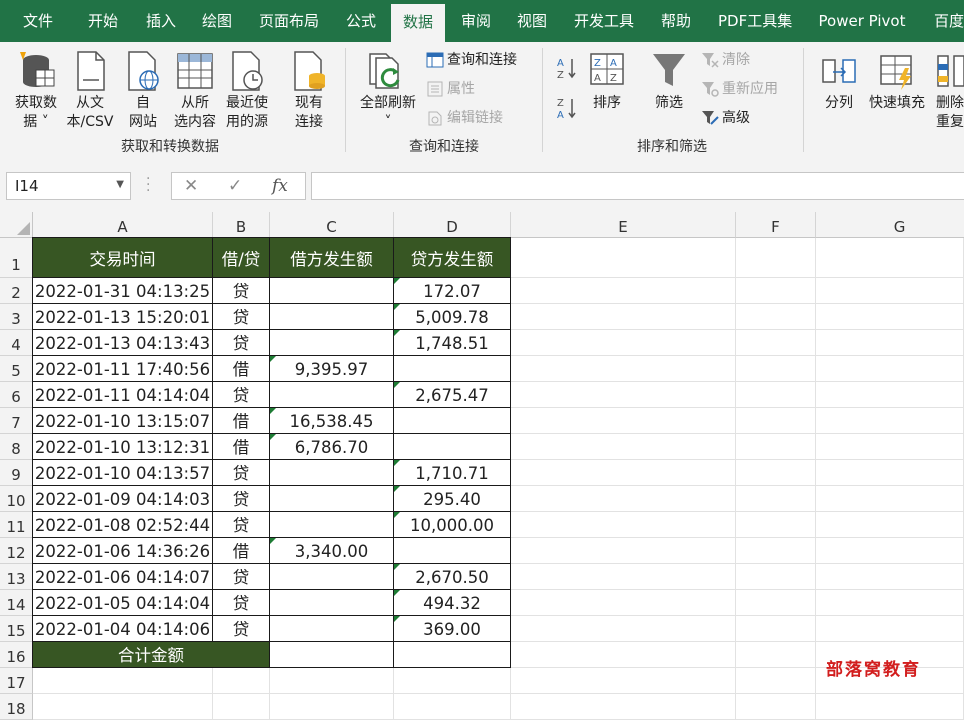 The image size is (964, 724). I want to click on row-header: 3, so click(16, 317).